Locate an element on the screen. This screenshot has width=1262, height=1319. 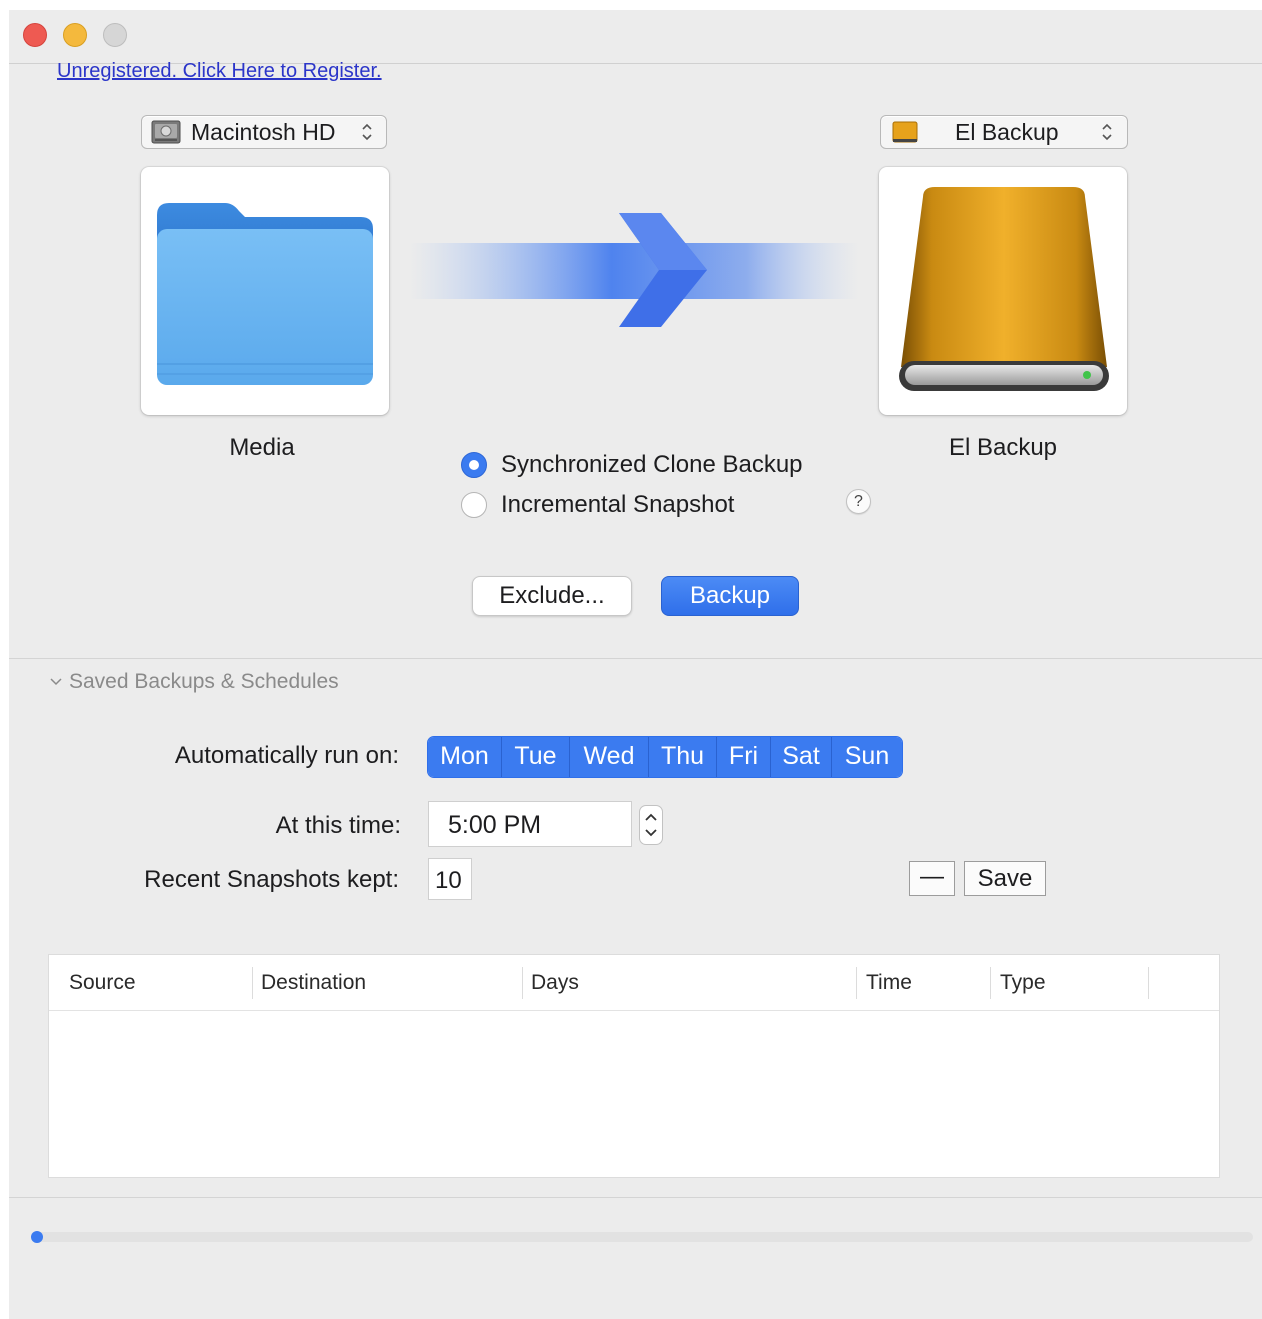
stepper-arrows-icon is located at coordinates (651, 825).